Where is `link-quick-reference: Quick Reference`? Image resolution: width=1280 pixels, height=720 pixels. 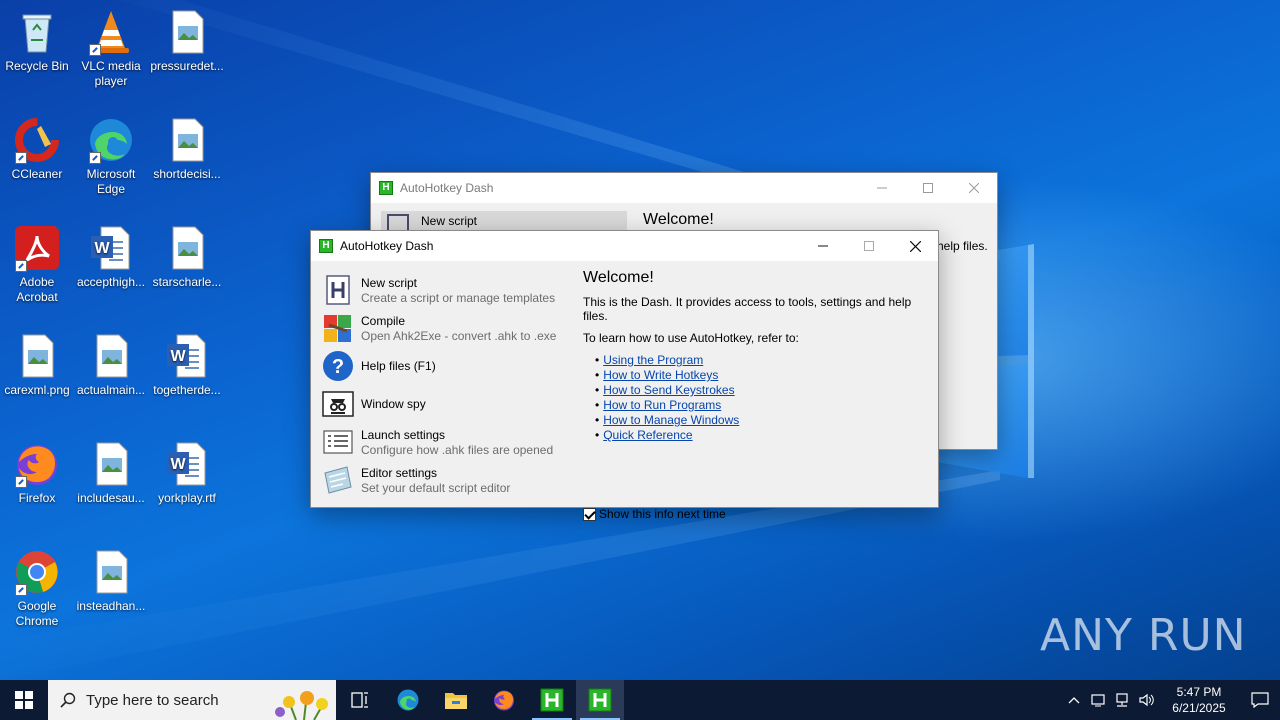
link-quick-reference: Quick Reference is located at coordinates (647, 435).